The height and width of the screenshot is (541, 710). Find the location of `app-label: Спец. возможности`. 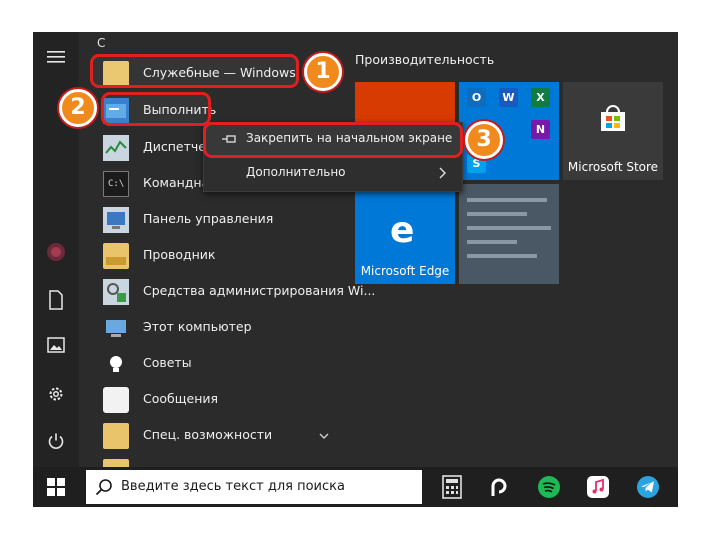

app-label: Спец. возможности is located at coordinates (208, 434).